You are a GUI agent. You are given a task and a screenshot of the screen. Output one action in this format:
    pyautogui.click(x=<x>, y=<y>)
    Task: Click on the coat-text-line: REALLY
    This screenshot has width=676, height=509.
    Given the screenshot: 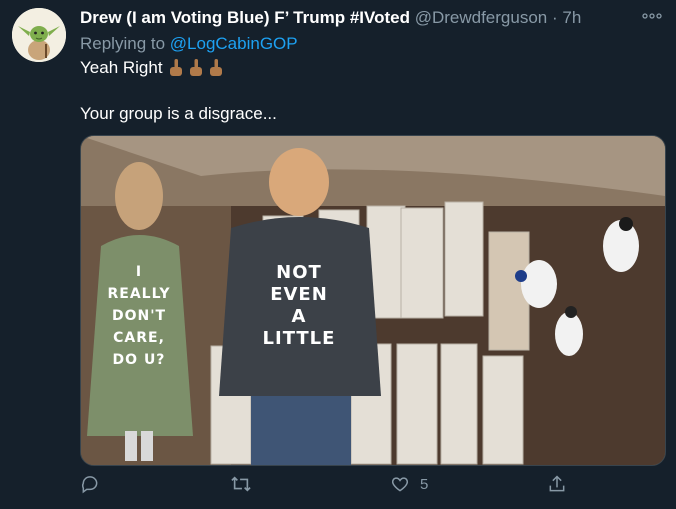 What is the action you would take?
    pyautogui.click(x=139, y=294)
    